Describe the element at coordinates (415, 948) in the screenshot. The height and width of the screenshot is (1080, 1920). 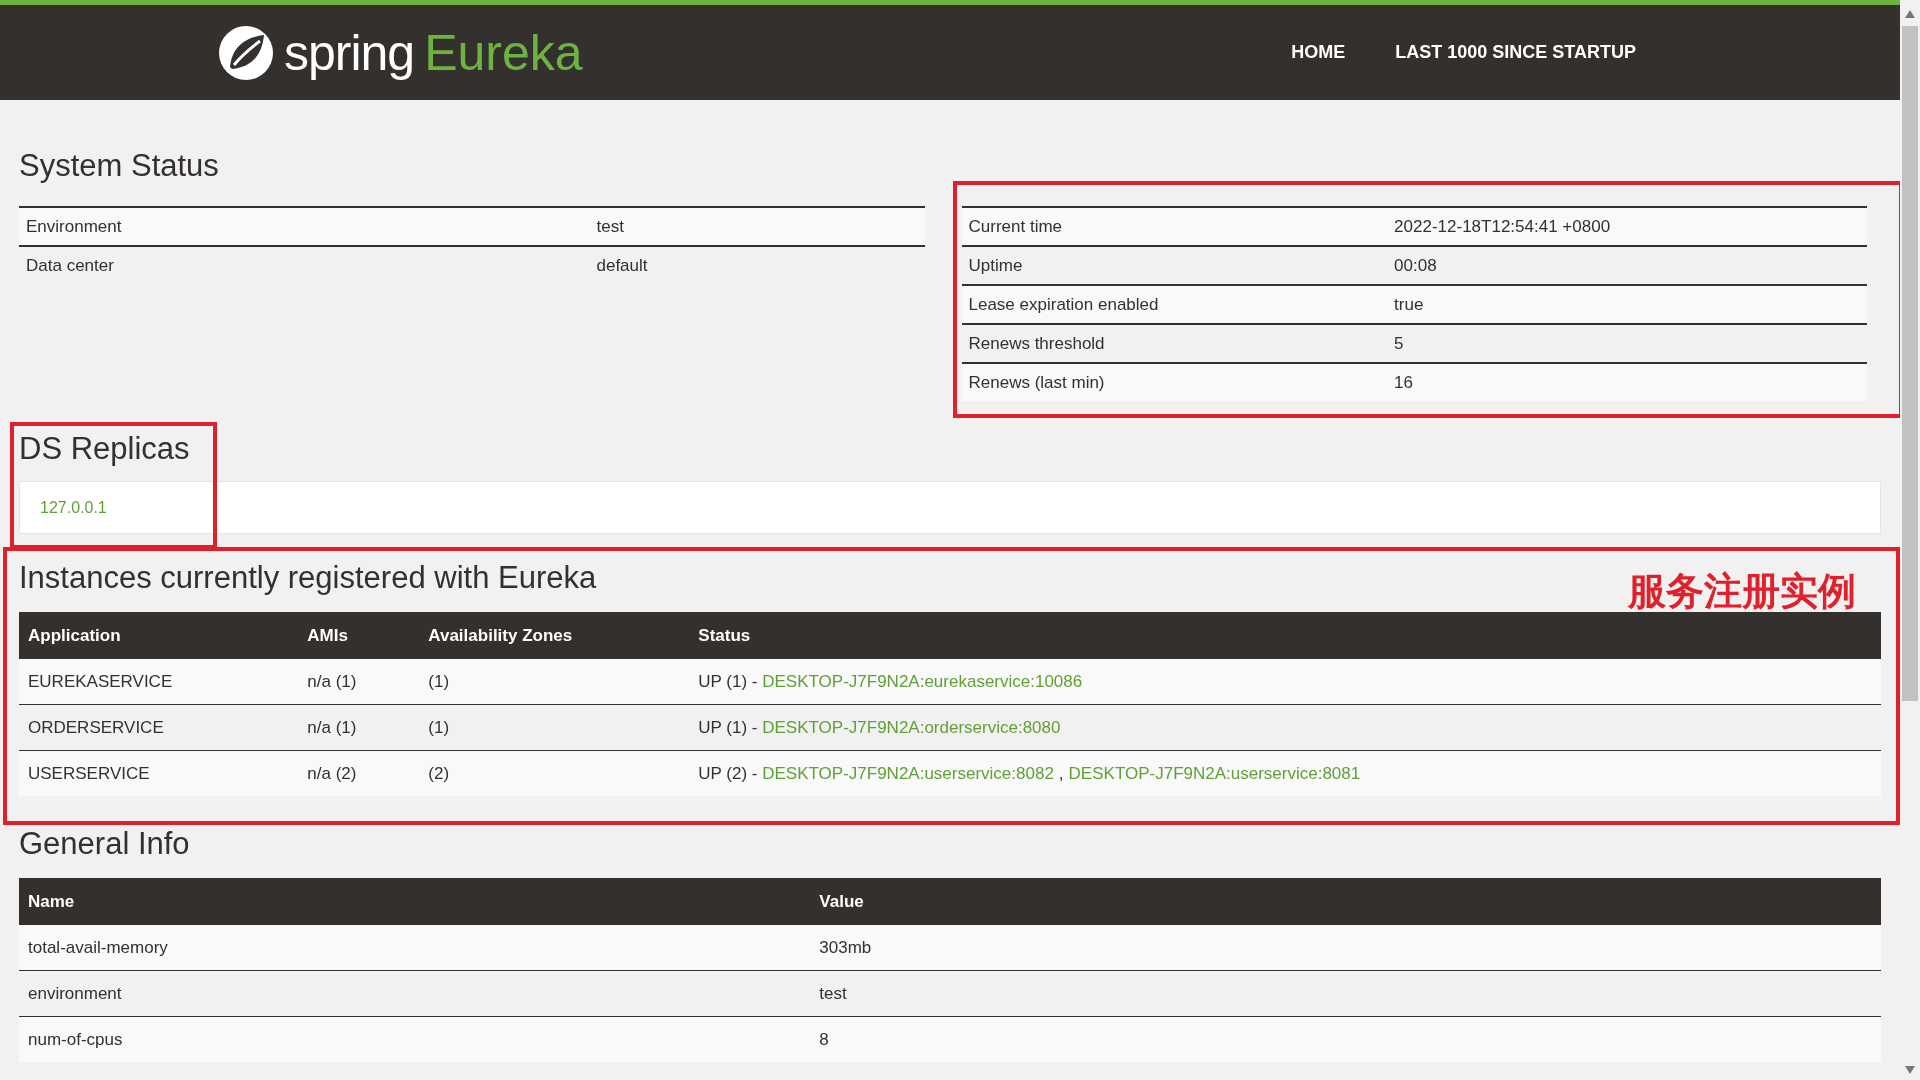
I see `table-cell: total-avail-memory` at that location.